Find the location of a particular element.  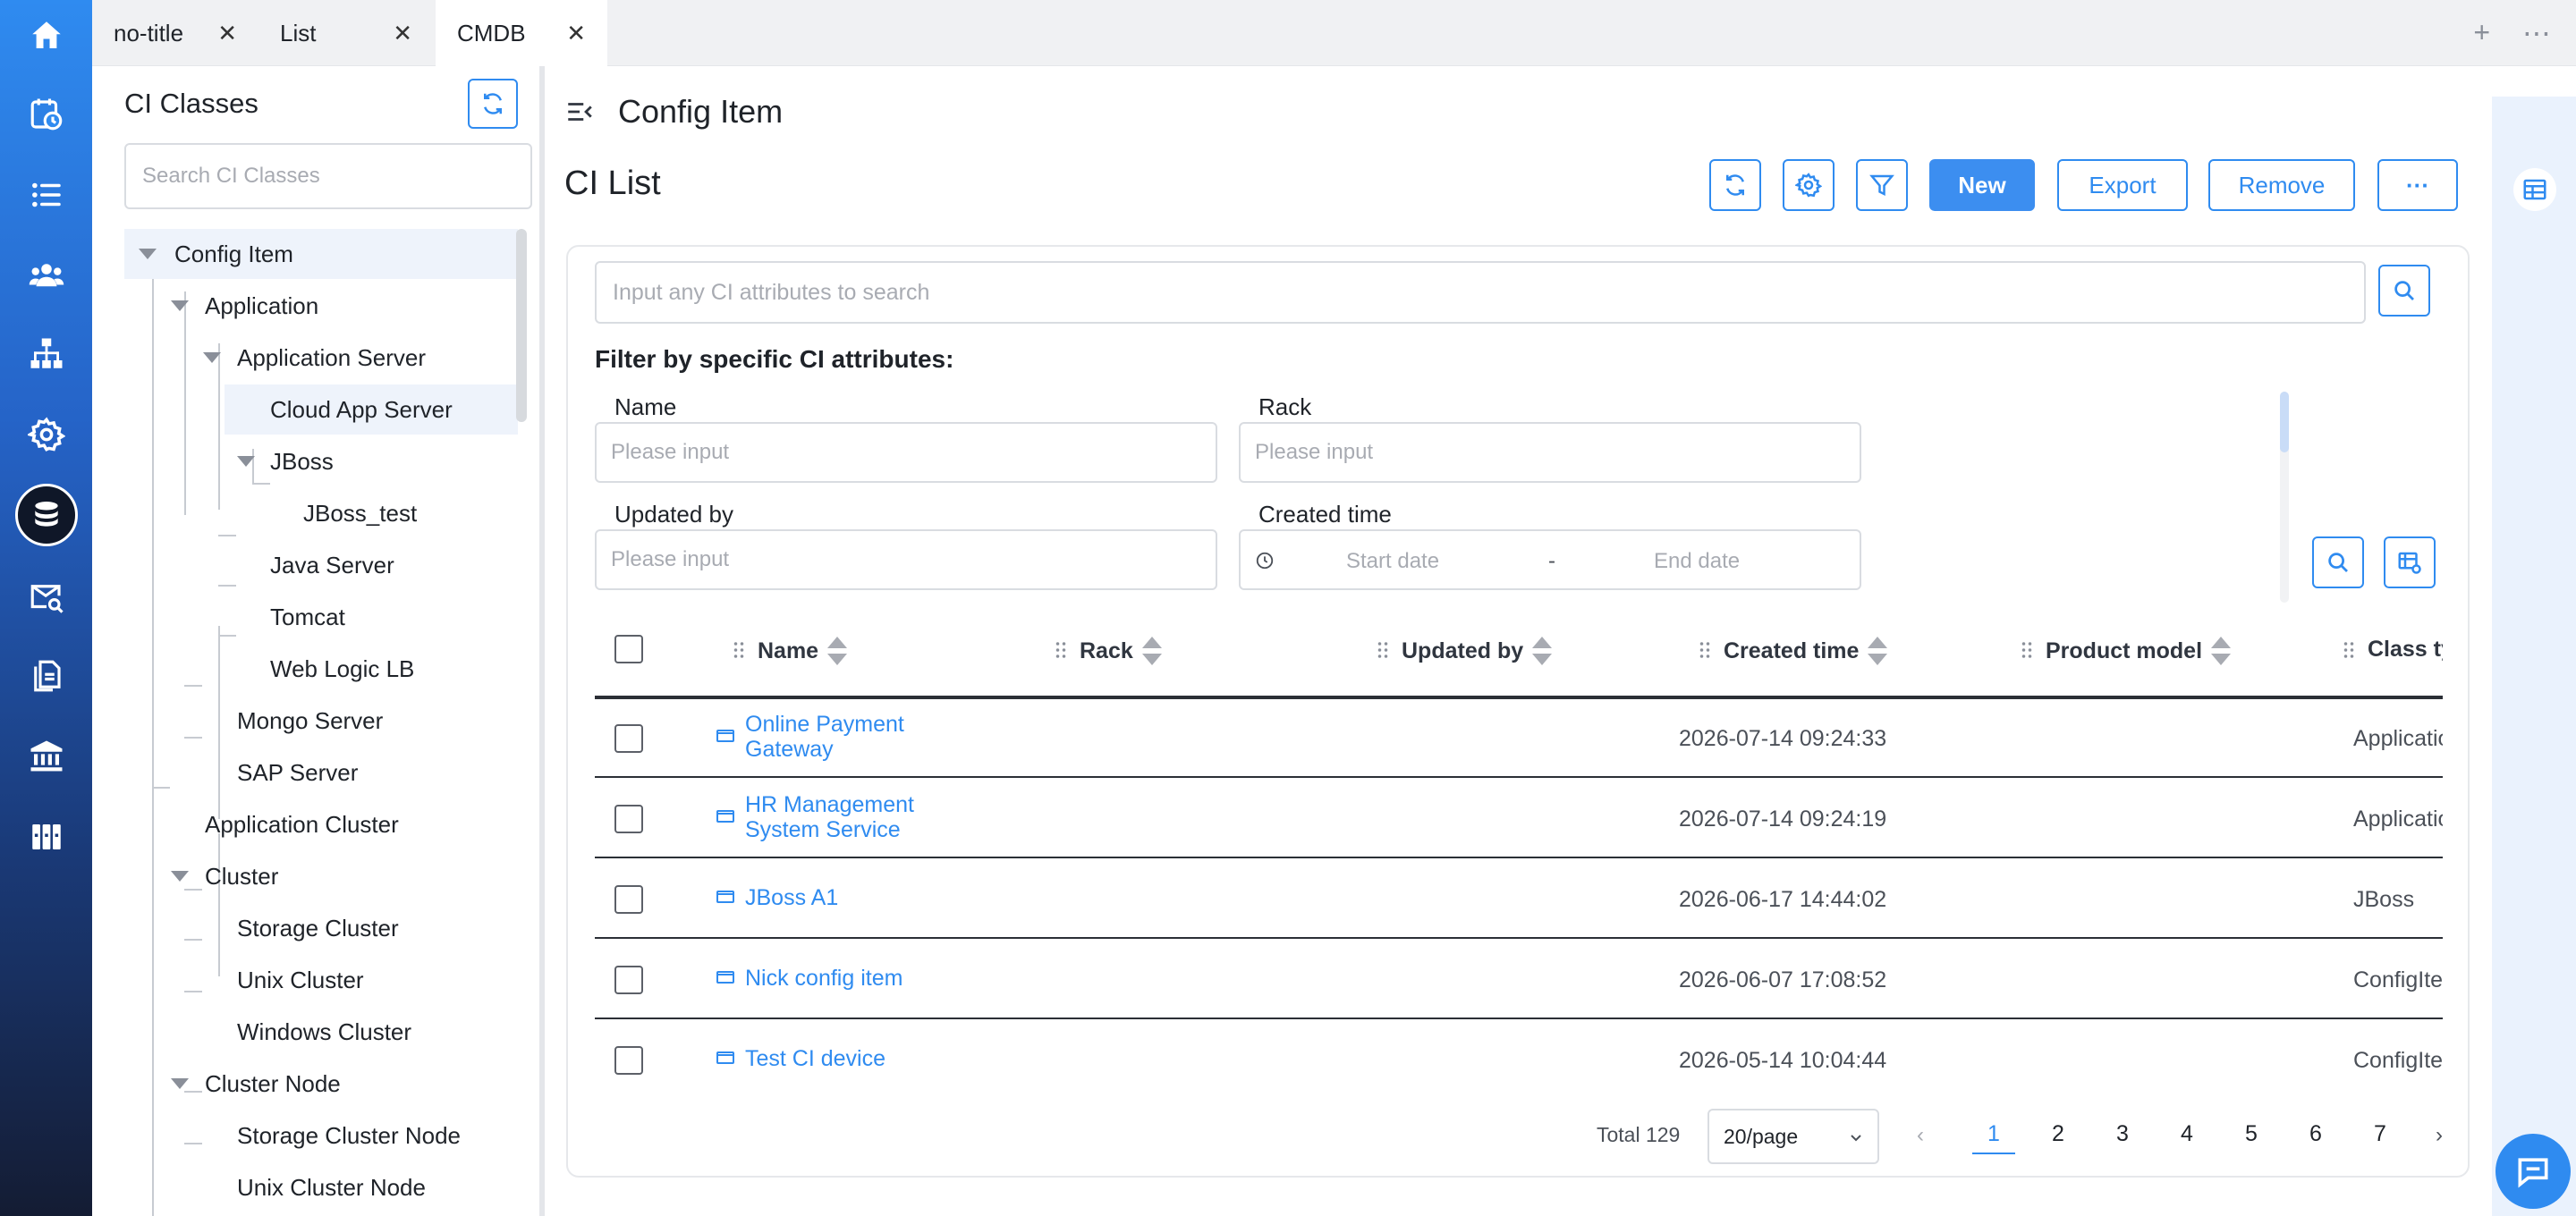

tree-node-tomcat: Tomcat is located at coordinates (321, 617).